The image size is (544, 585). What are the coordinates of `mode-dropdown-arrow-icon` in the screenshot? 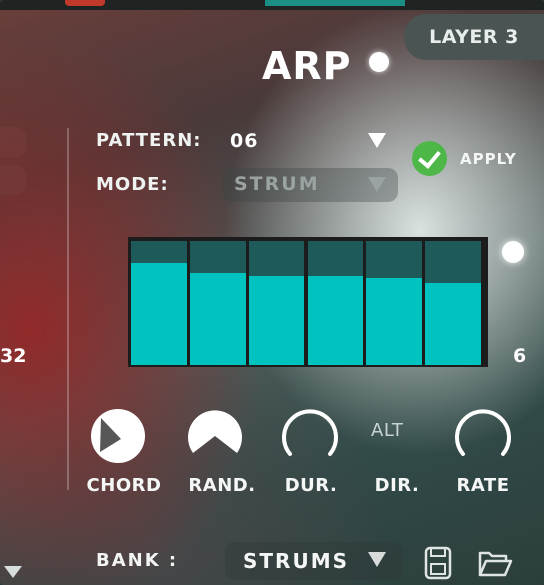 It's located at (377, 184).